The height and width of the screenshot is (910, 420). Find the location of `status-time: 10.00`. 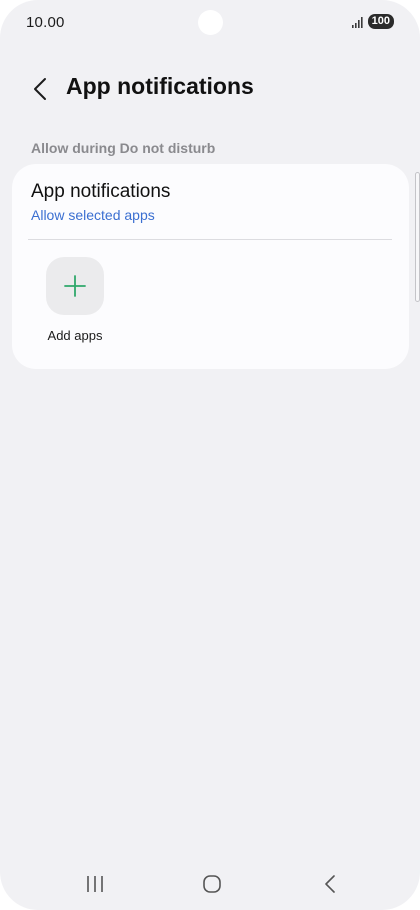

status-time: 10.00 is located at coordinates (45, 22).